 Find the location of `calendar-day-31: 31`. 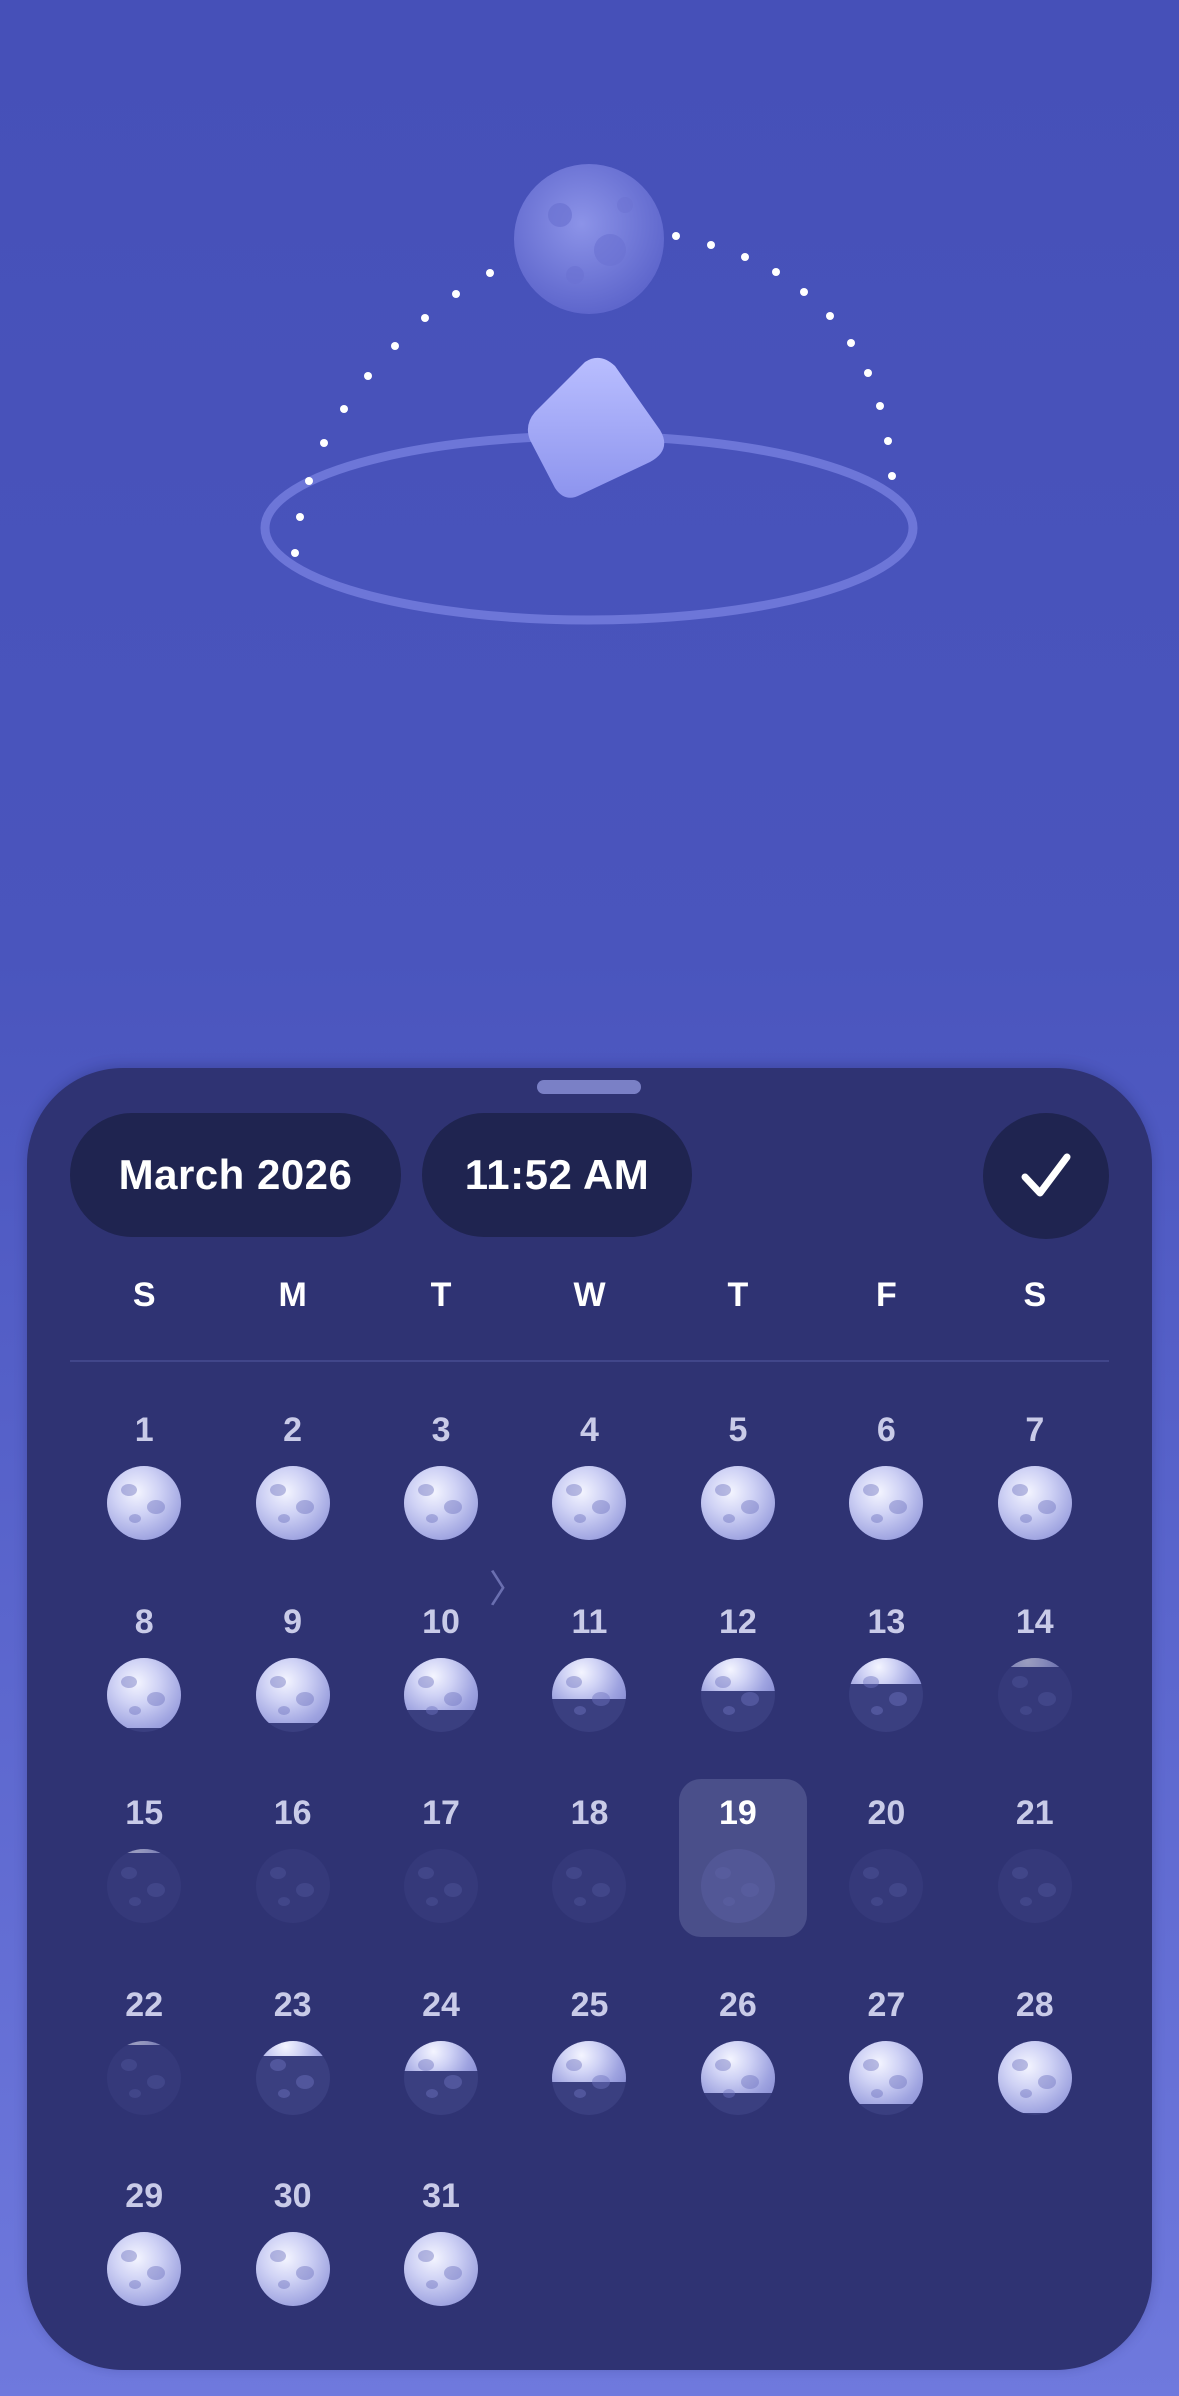

calendar-day-31: 31 is located at coordinates (441, 2260).